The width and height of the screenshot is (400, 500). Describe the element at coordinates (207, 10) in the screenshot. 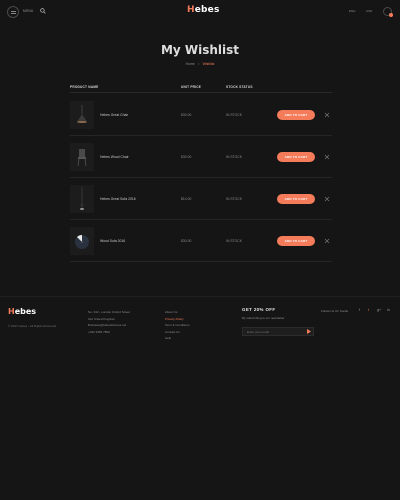

I see `logo-text: ebes` at that location.